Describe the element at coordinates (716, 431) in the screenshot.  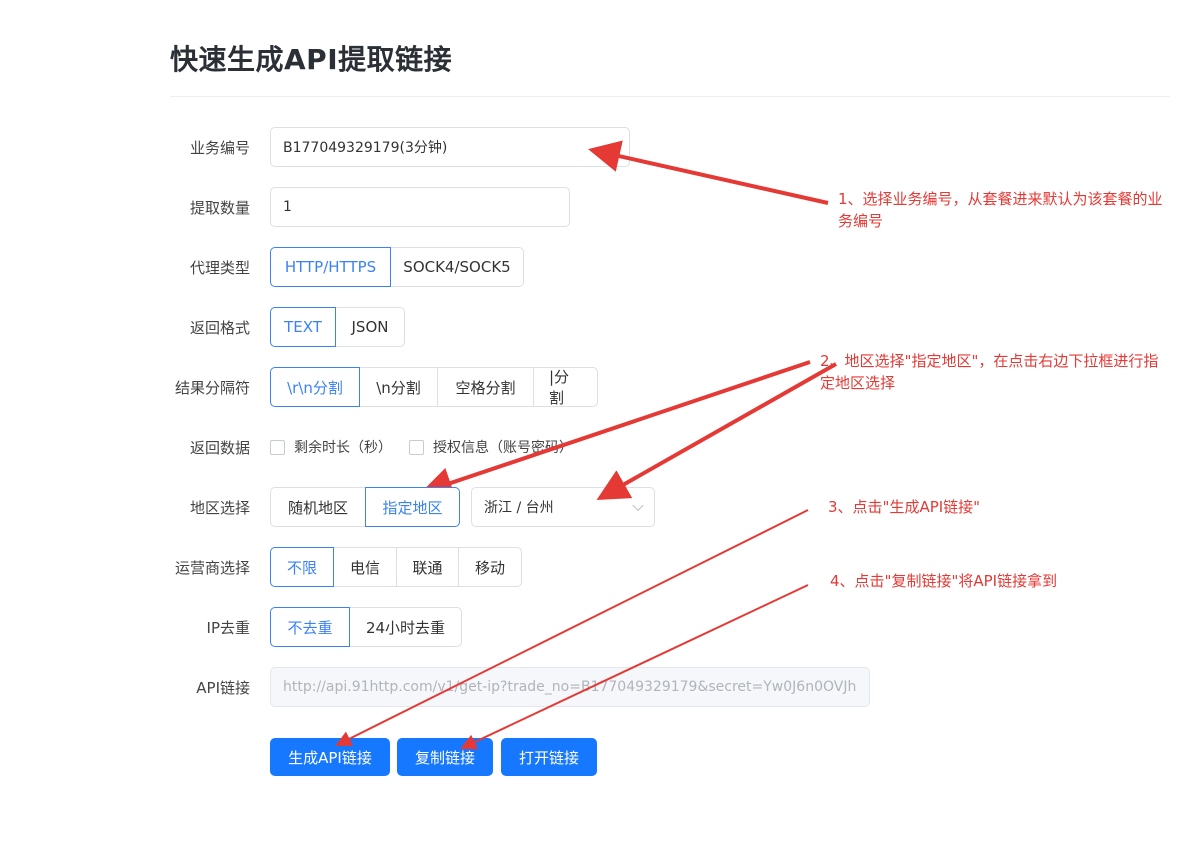
I see `arrow-2b` at that location.